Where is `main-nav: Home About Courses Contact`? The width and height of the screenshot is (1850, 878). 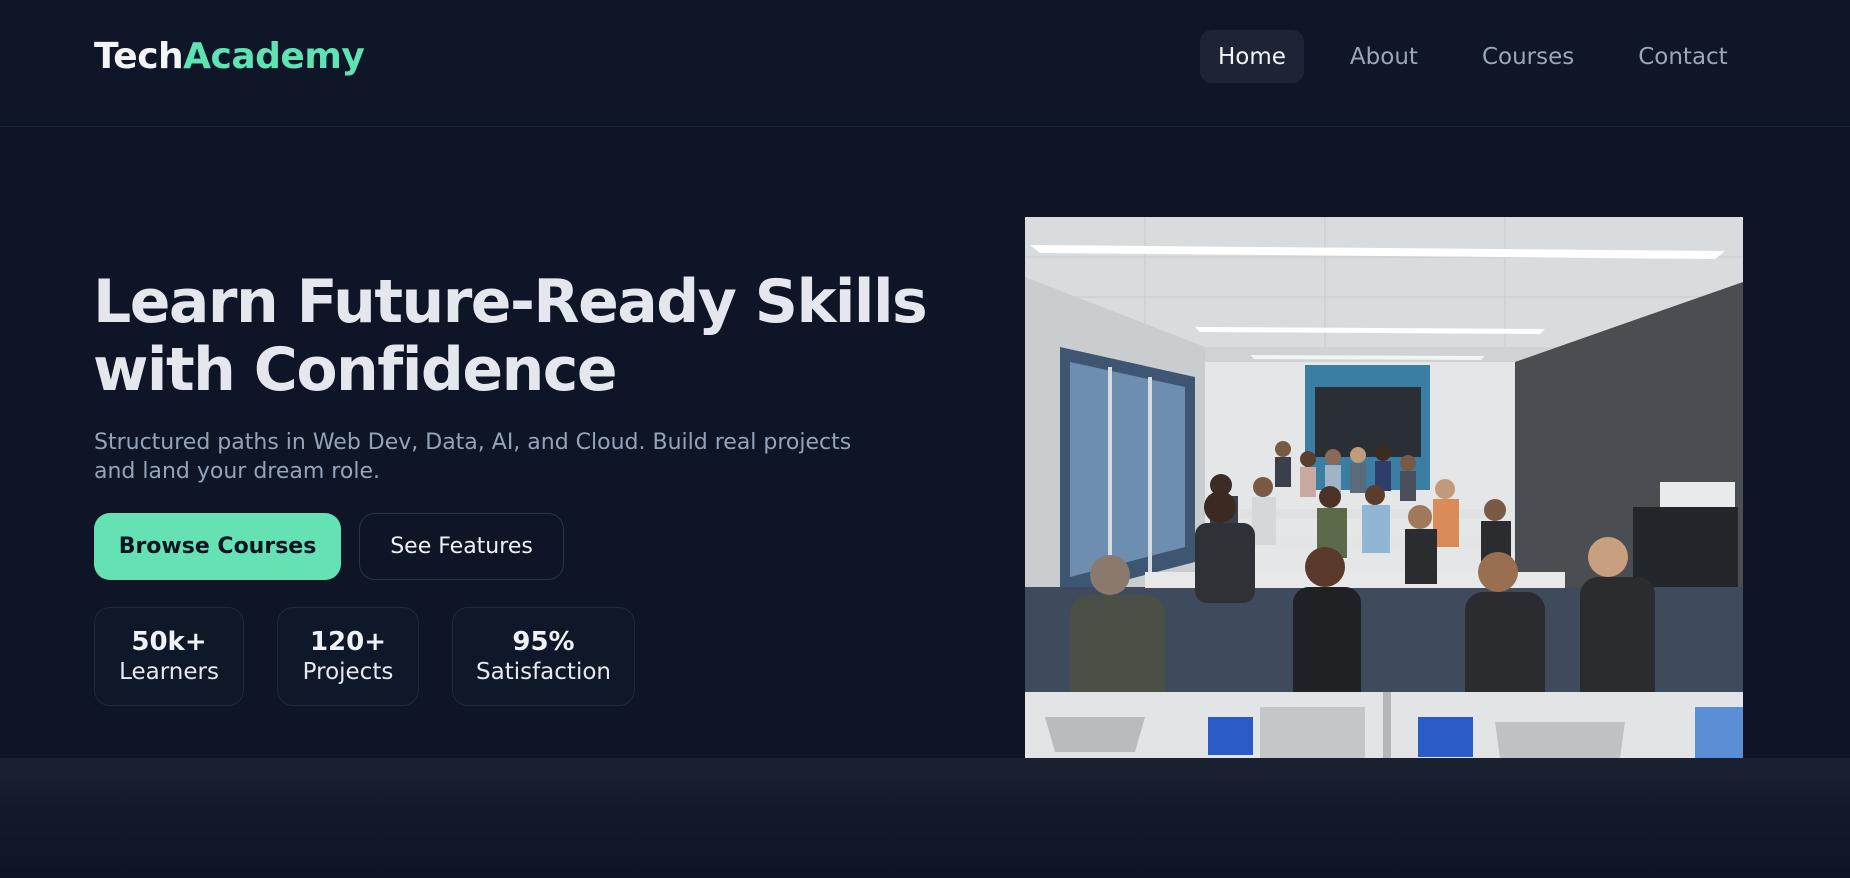
main-nav: Home About Courses Contact is located at coordinates (1473, 56).